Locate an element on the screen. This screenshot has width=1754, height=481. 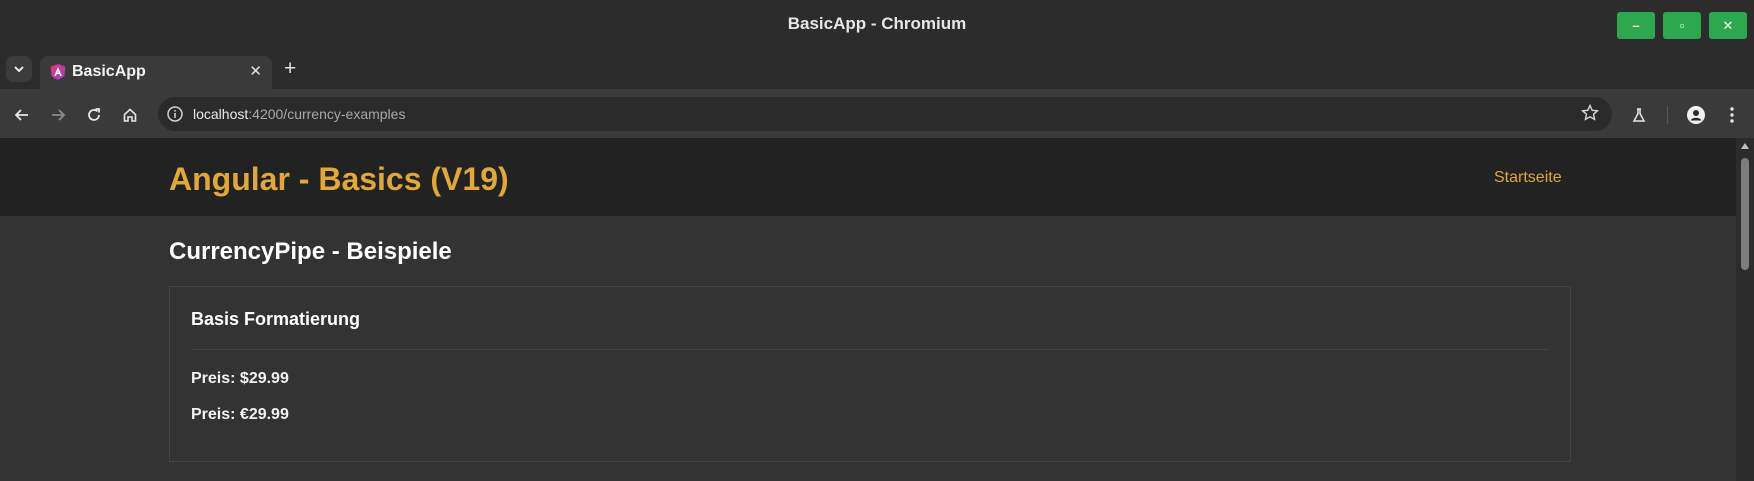
home-button is located at coordinates (130, 115).